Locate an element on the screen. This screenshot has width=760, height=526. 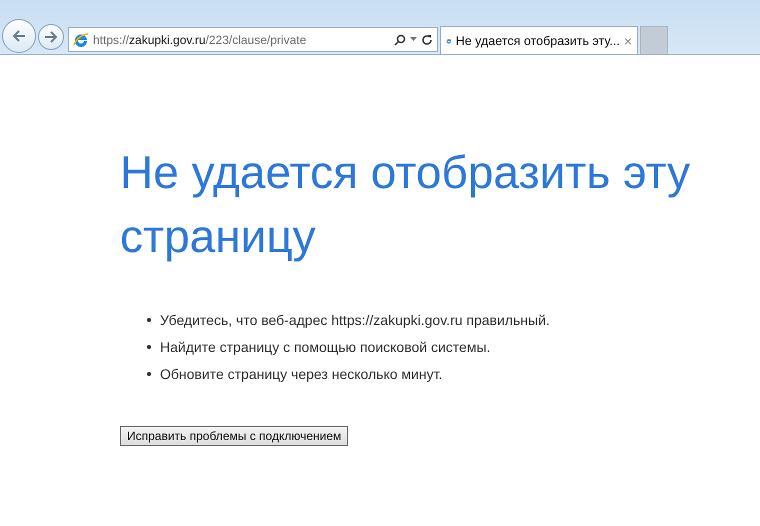
refresh-icon is located at coordinates (427, 40).